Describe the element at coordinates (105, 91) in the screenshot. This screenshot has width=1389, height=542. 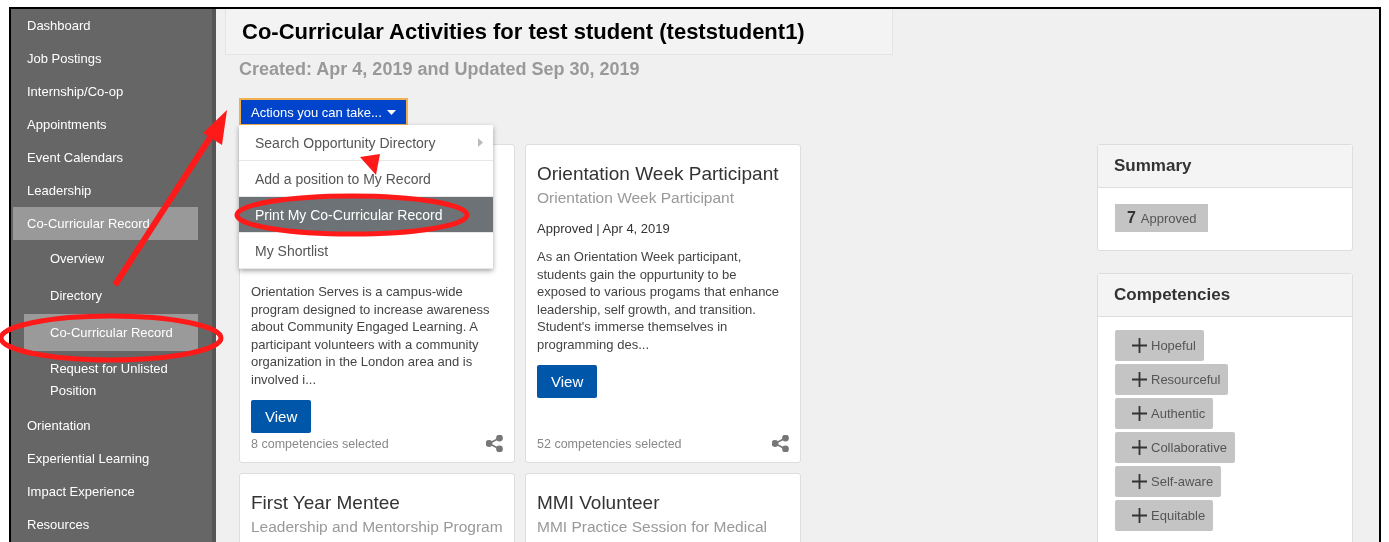
I see `nav-item: Internship/Co-op` at that location.